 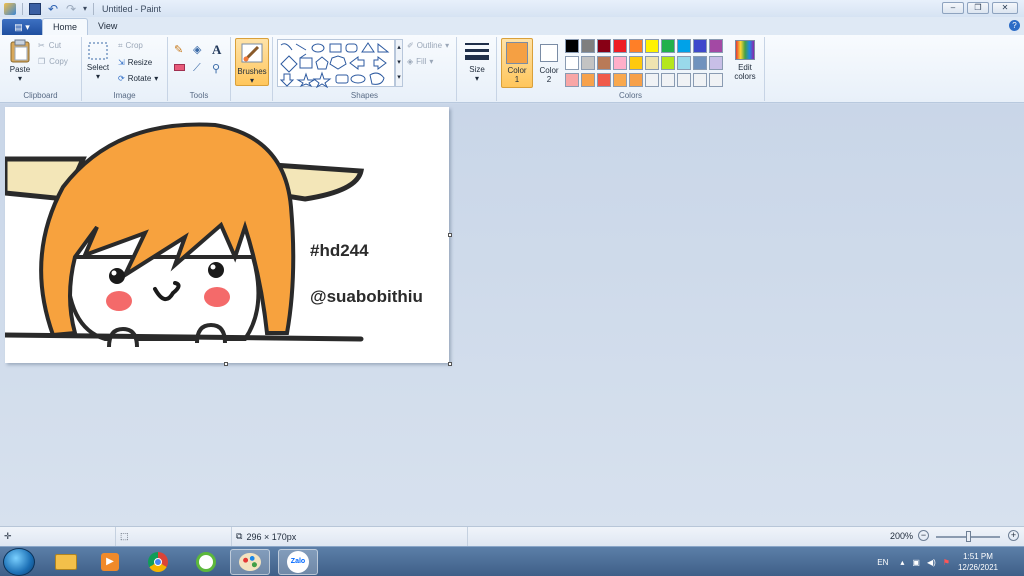 What do you see at coordinates (197, 49) in the screenshot?
I see `fill-tool: ◈` at bounding box center [197, 49].